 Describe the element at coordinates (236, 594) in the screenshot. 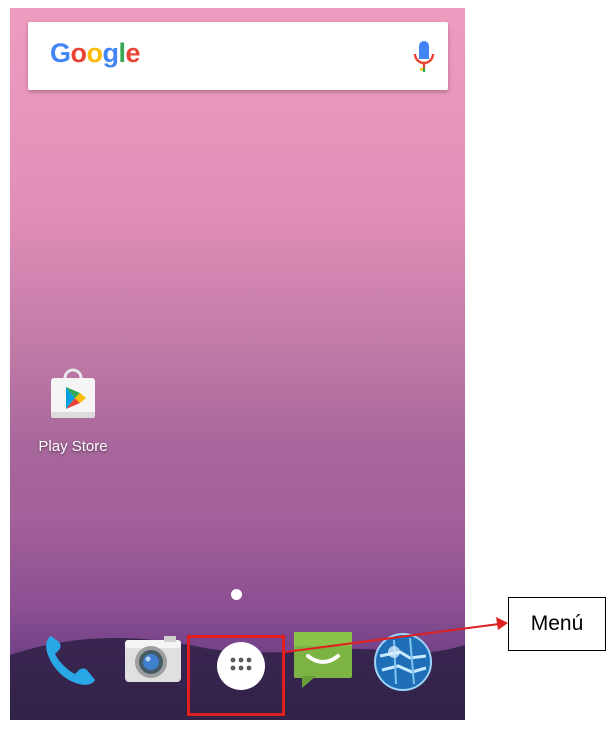

I see `page-indicator` at that location.